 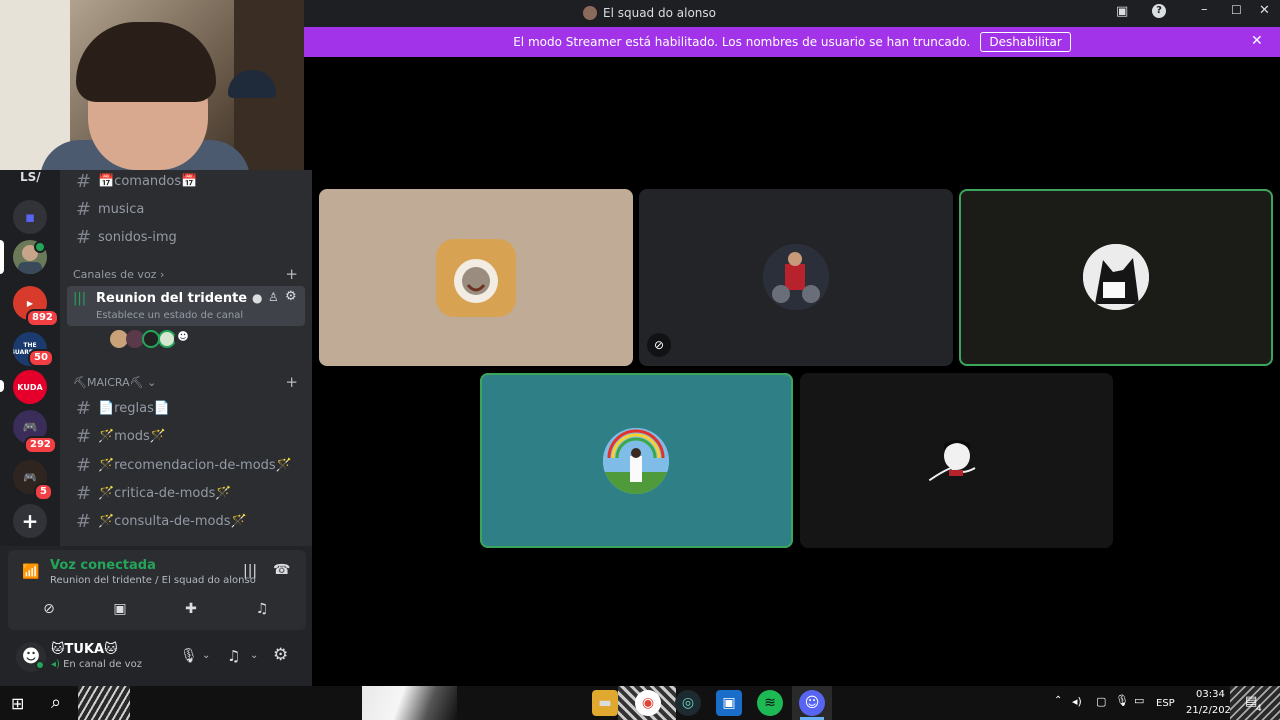 What do you see at coordinates (186, 493) in the screenshot?
I see `channel-critica-de-mods: # 🪄critica-de-mods🪄` at bounding box center [186, 493].